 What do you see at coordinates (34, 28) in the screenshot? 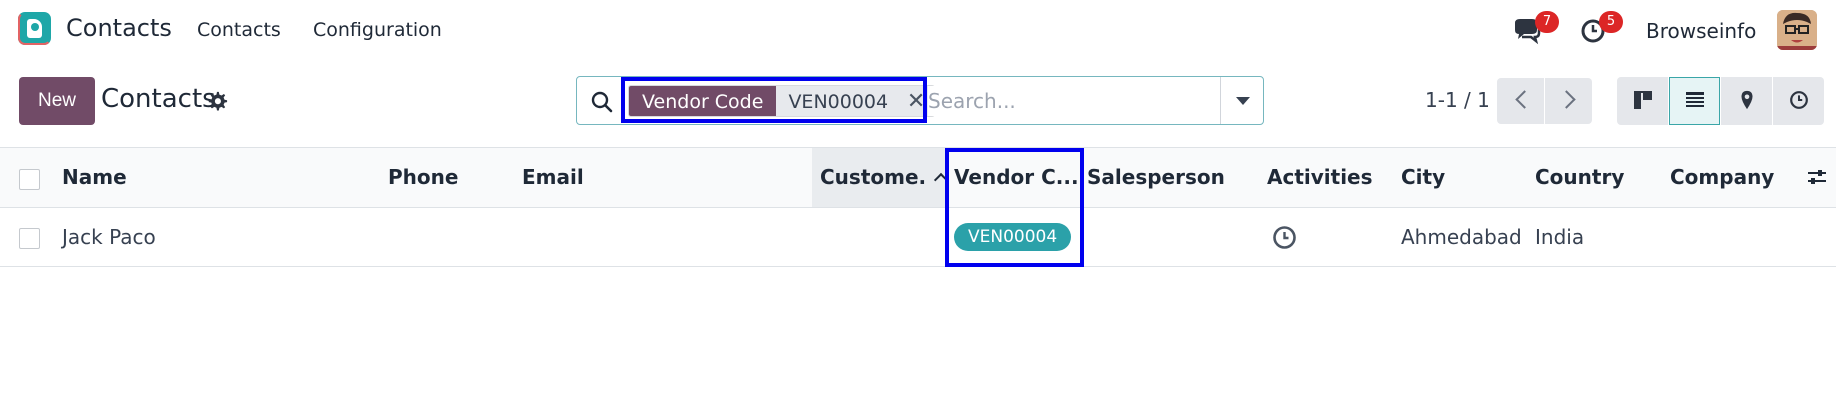
I see `contacts-app-icon` at bounding box center [34, 28].